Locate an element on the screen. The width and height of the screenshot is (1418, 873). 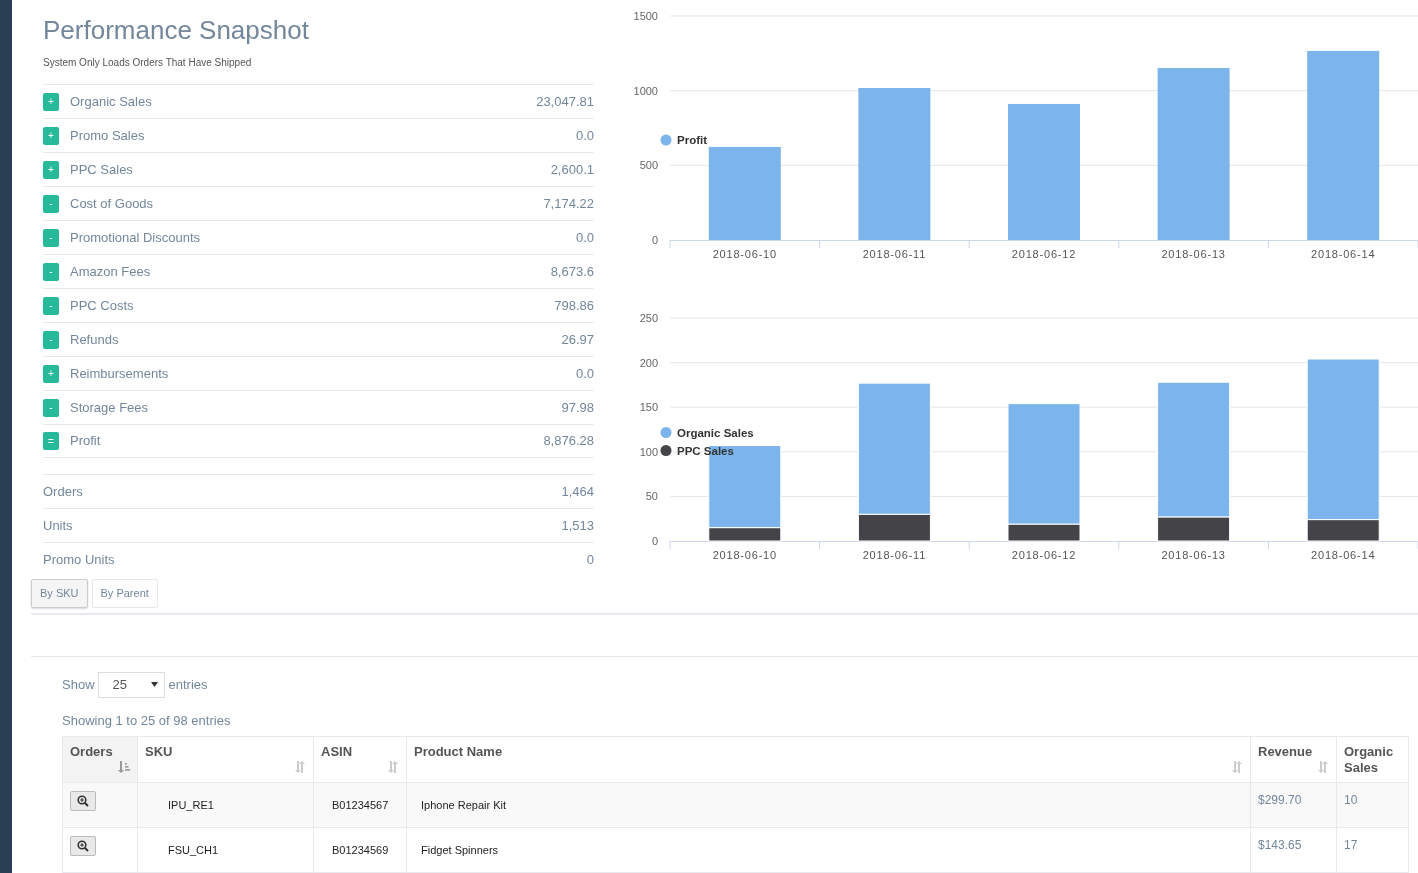
column-header: ASIN is located at coordinates (360, 759).